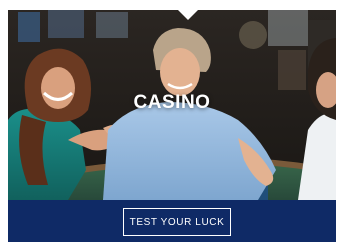 Image resolution: width=343 pixels, height=242 pixels. Describe the element at coordinates (177, 222) in the screenshot. I see `test-your-luck-button: TEST YOUR LUCK` at that location.